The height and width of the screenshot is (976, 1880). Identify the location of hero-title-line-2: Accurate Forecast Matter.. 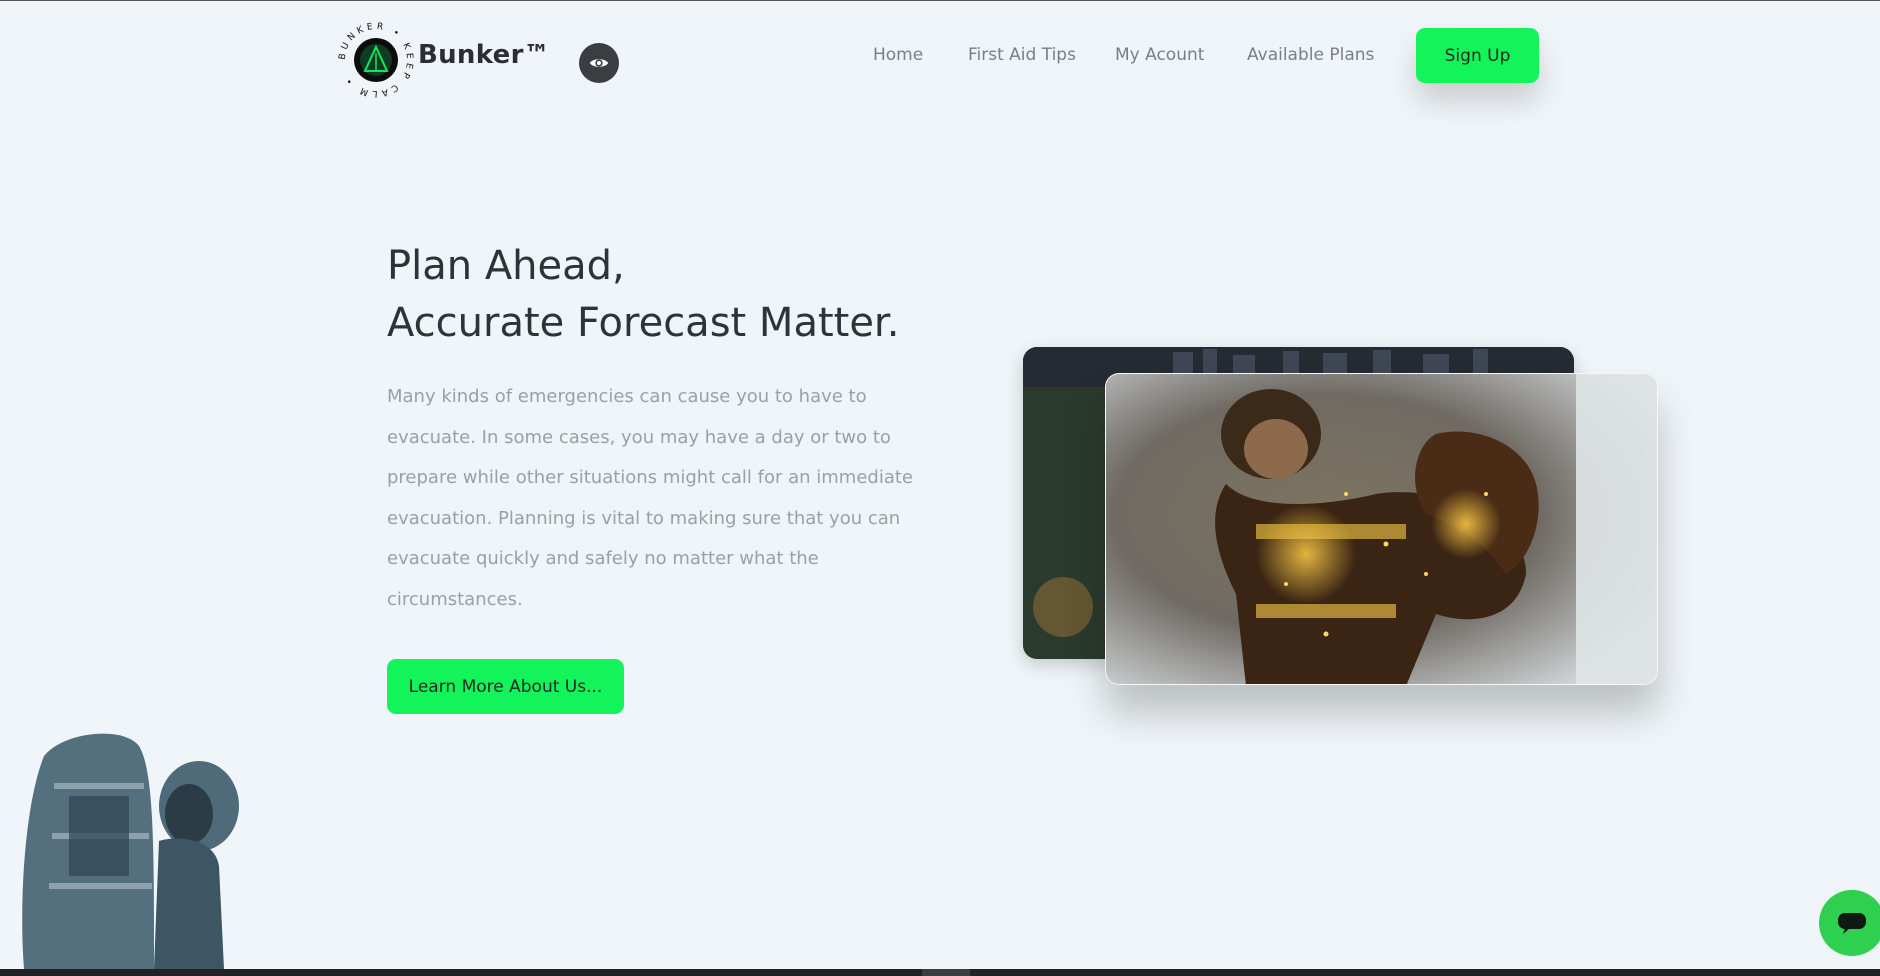
(643, 323).